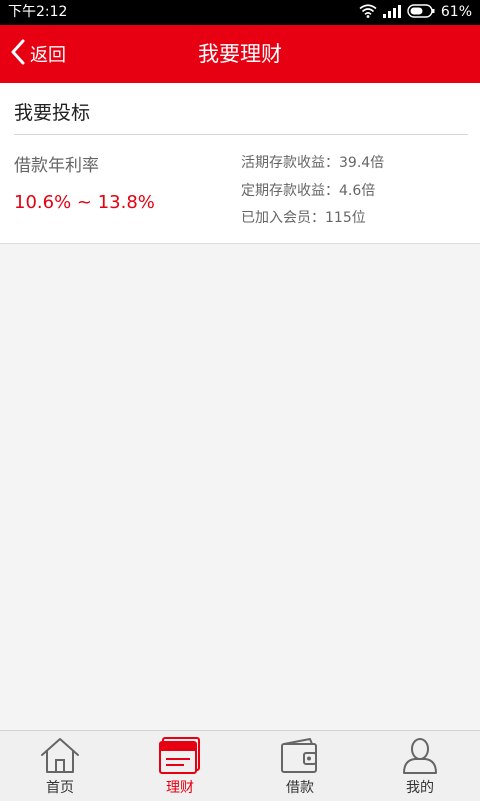 The width and height of the screenshot is (480, 801). Describe the element at coordinates (52, 113) in the screenshot. I see `card-title: 我要投标` at that location.